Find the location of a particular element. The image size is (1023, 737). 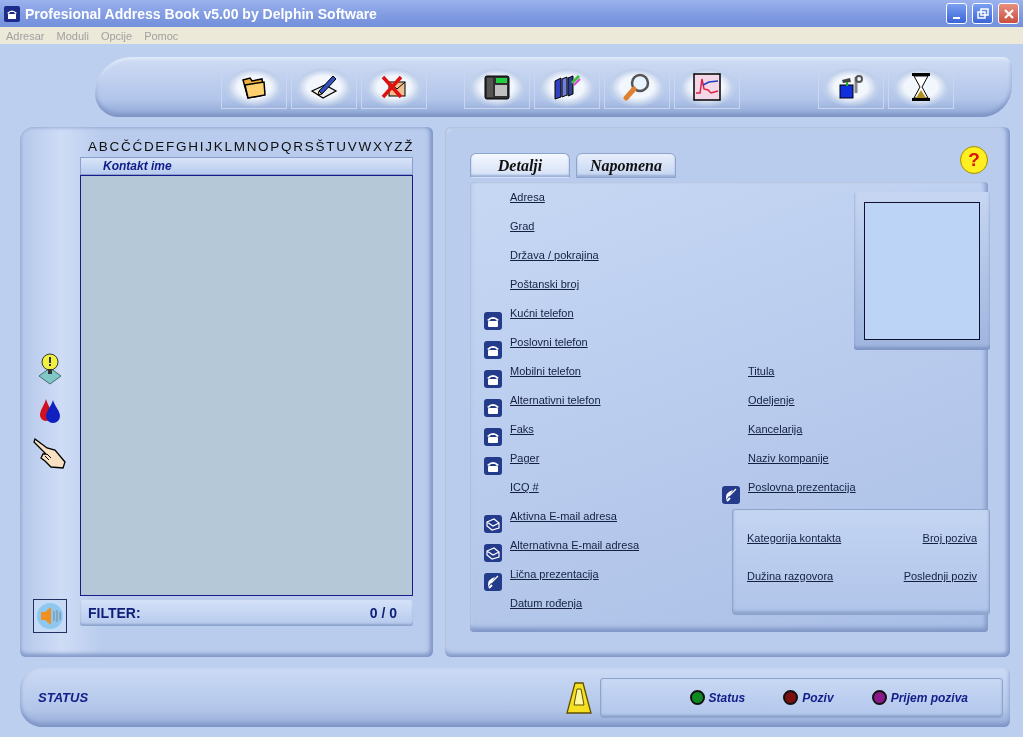

minimize-button is located at coordinates (956, 13).